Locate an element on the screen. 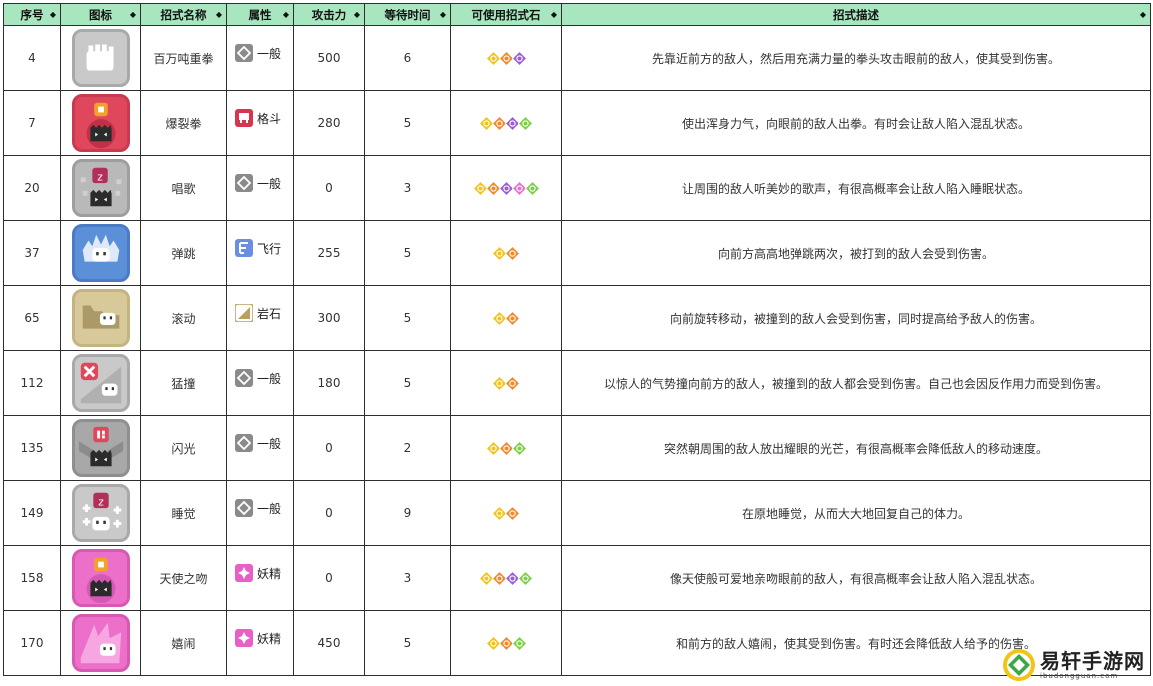 The image size is (1153, 686). kiss-move-icon is located at coordinates (100, 578).